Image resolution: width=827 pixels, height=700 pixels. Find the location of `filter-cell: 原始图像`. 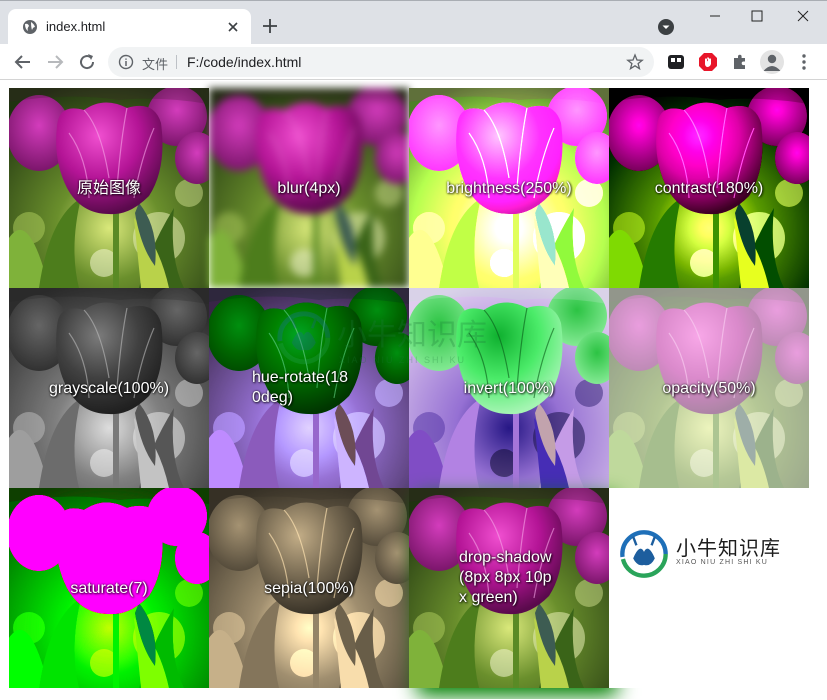

filter-cell: 原始图像 is located at coordinates (109, 188).